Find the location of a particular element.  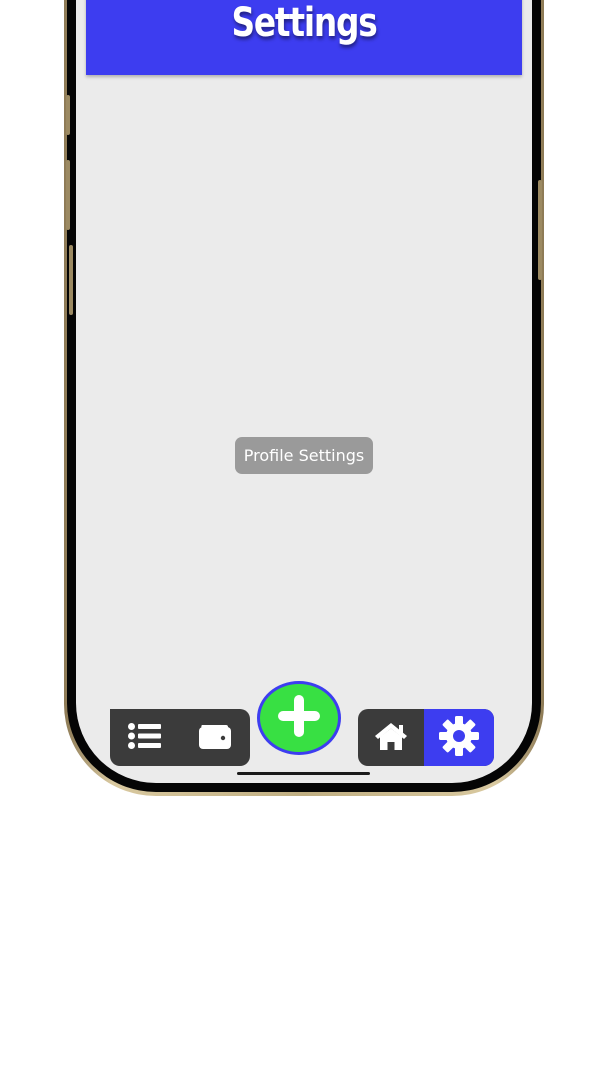

list-icon is located at coordinates (145, 737).